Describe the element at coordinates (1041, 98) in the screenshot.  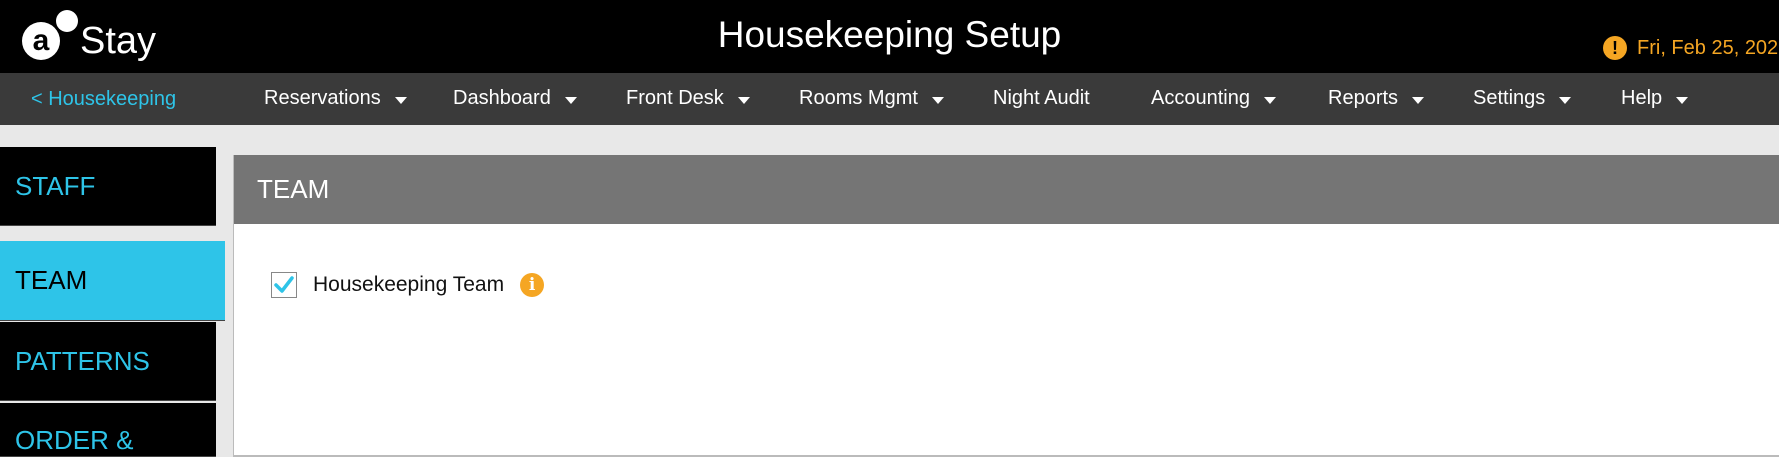
I see `nav-night-audit: Night Audit` at that location.